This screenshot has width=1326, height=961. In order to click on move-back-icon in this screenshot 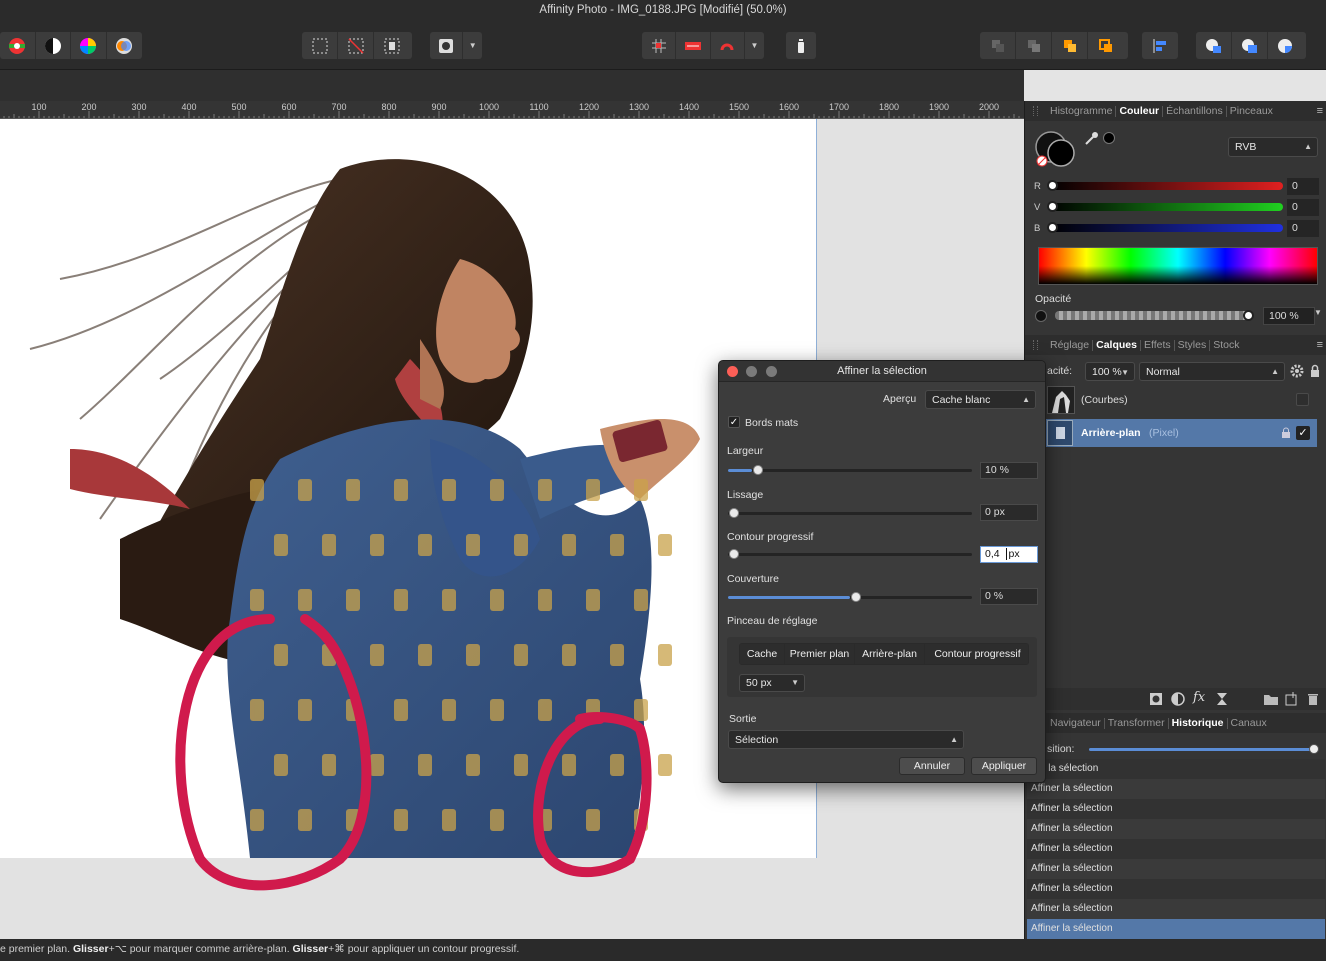, I will do `click(1034, 45)`.